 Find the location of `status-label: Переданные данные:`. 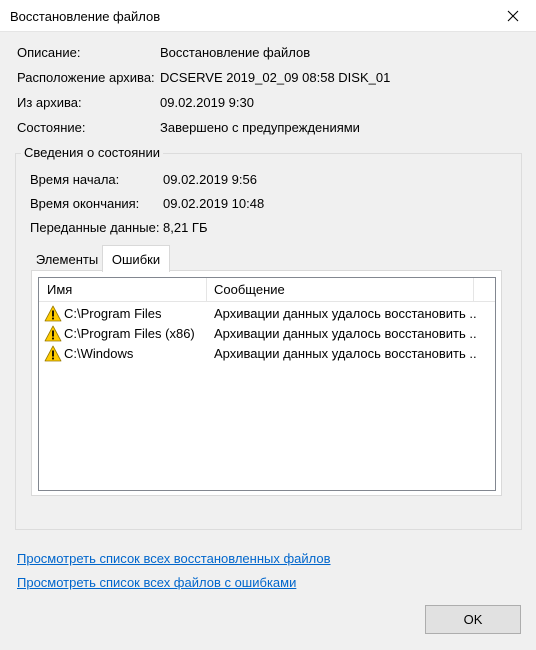

status-label: Переданные данные: is located at coordinates (95, 227).